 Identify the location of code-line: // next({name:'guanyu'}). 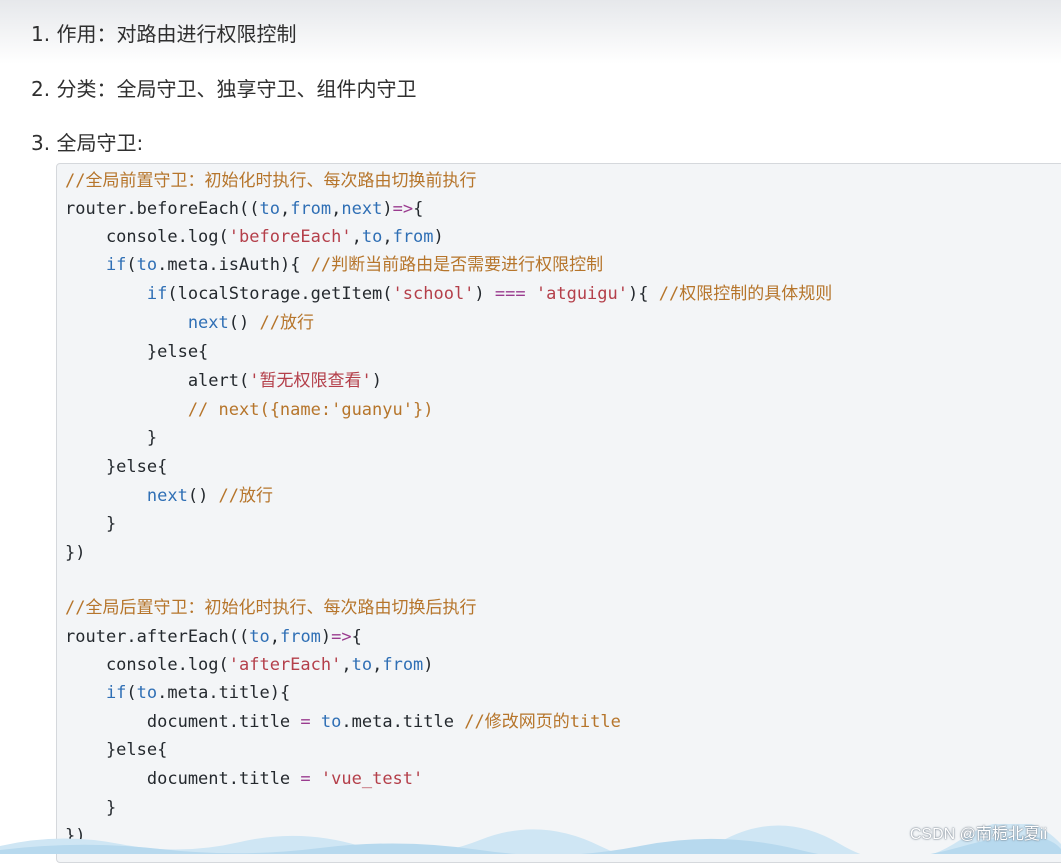
(249, 410).